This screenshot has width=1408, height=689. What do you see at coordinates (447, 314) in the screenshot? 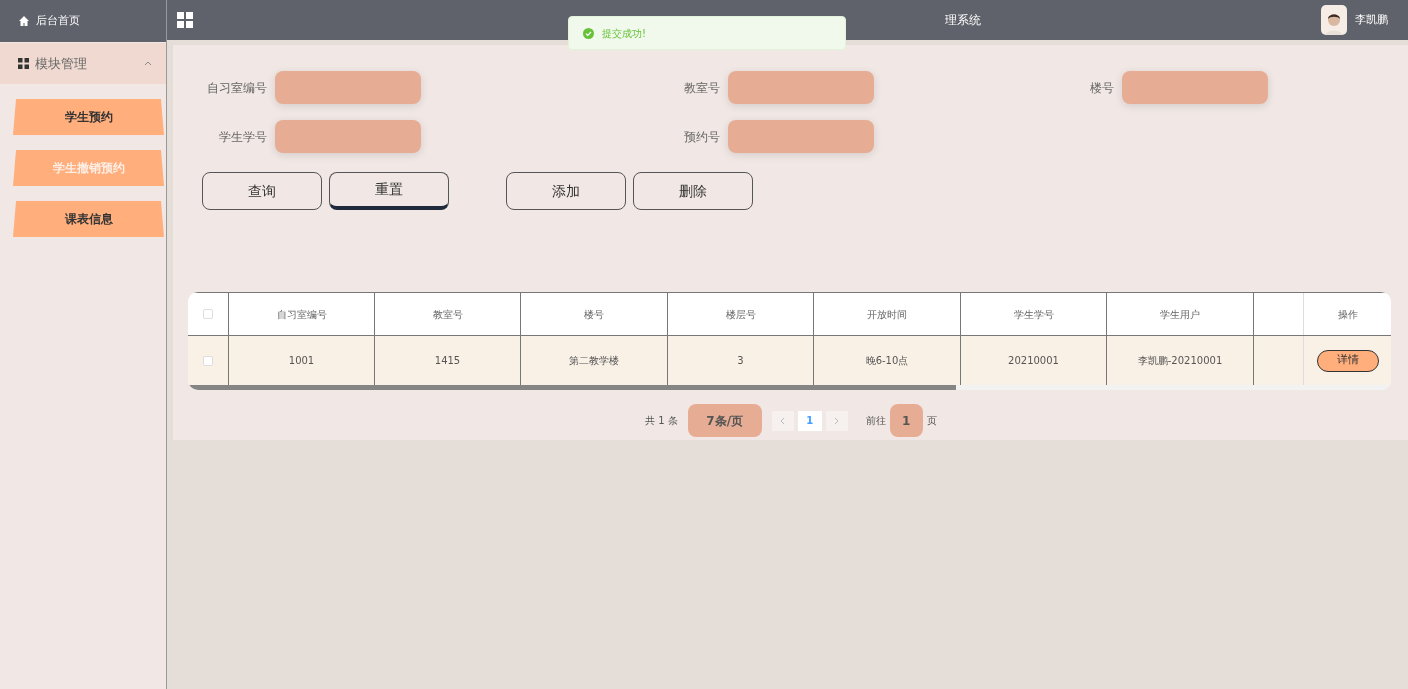
I see `column-header: 教室号` at bounding box center [447, 314].